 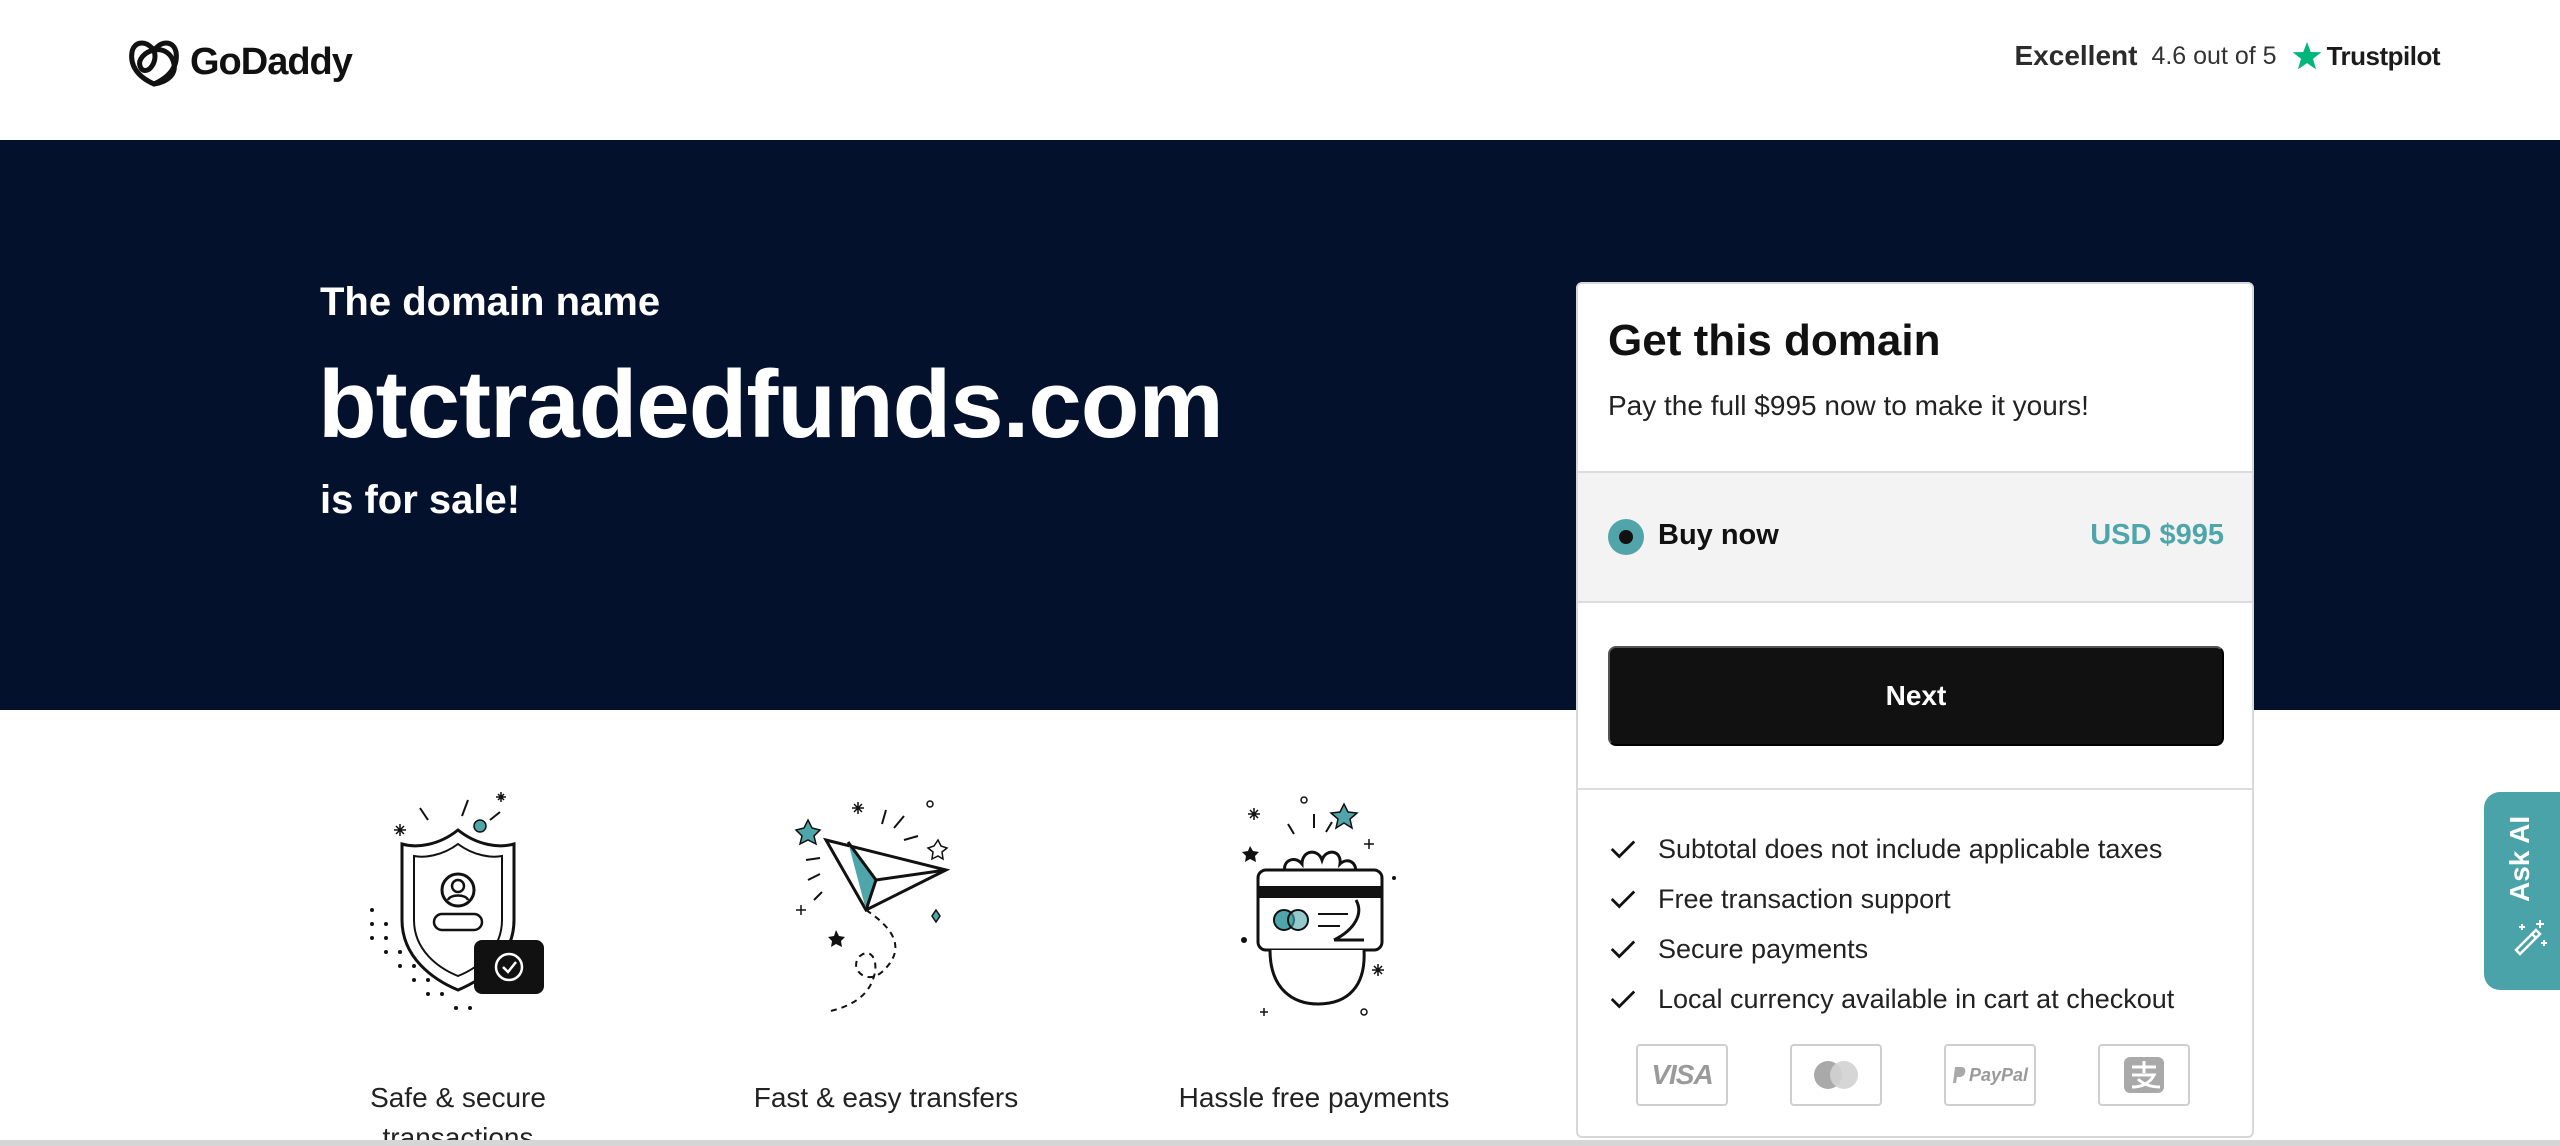 What do you see at coordinates (1915, 538) in the screenshot?
I see `buy-now-option: Buy now USD $995` at bounding box center [1915, 538].